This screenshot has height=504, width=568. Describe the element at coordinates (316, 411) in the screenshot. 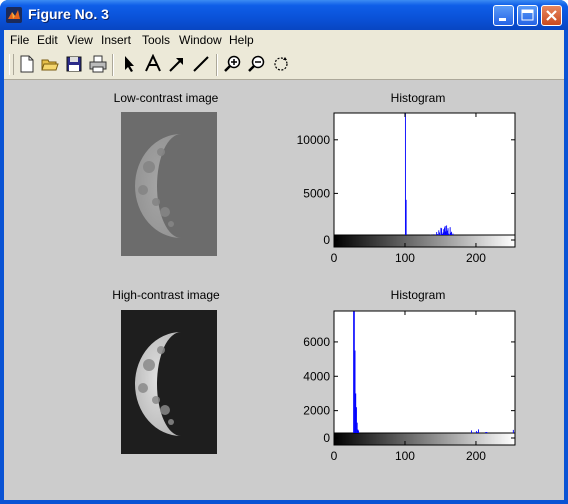

I see `y-tick-label: 2000` at that location.